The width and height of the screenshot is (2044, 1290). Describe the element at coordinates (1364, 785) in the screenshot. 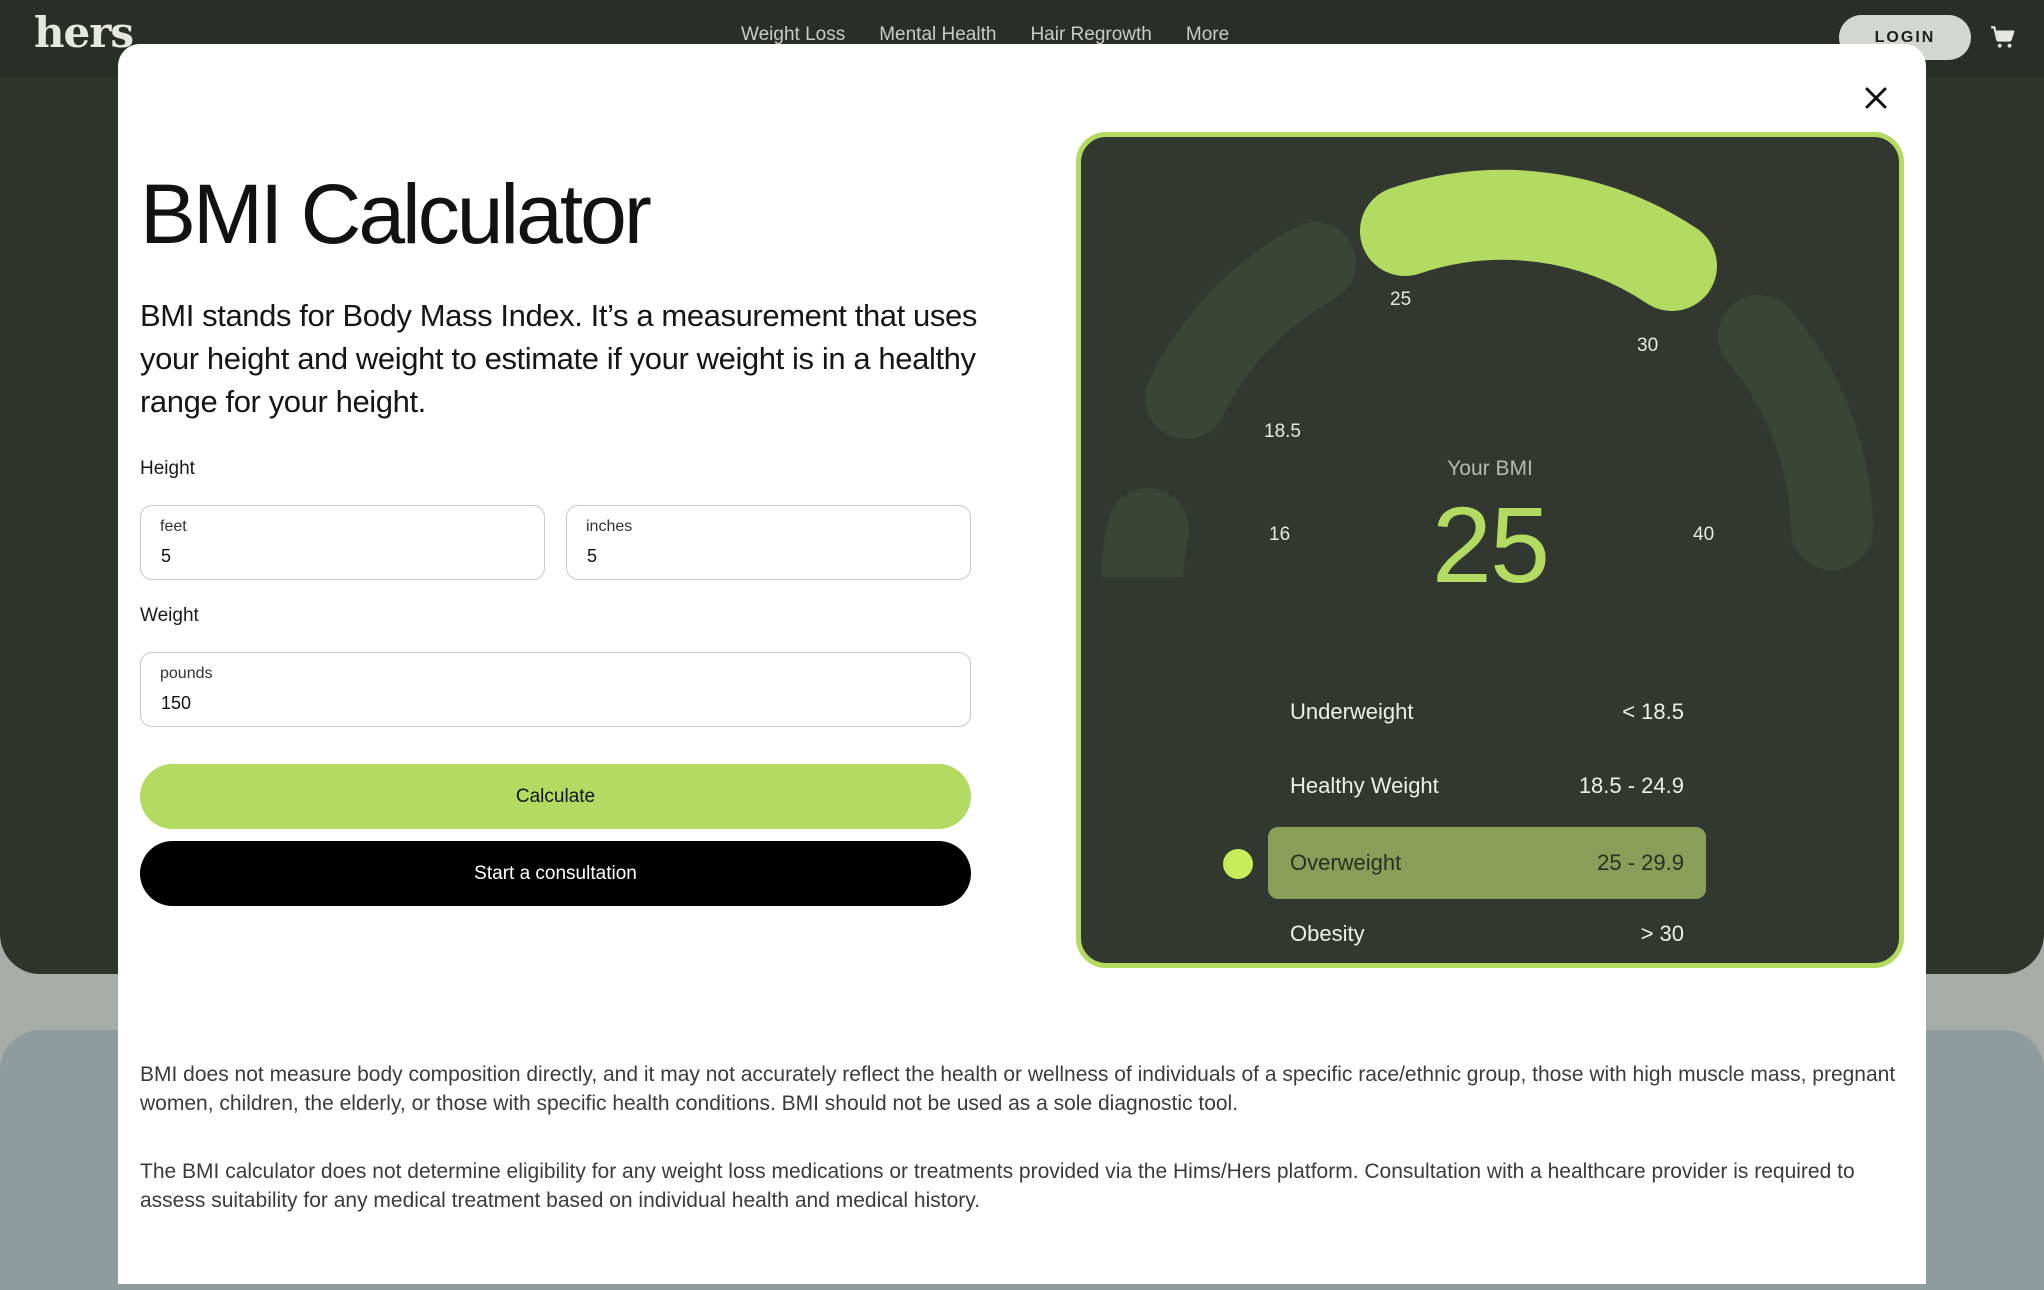

I see `category-name: Healthy Weight` at that location.